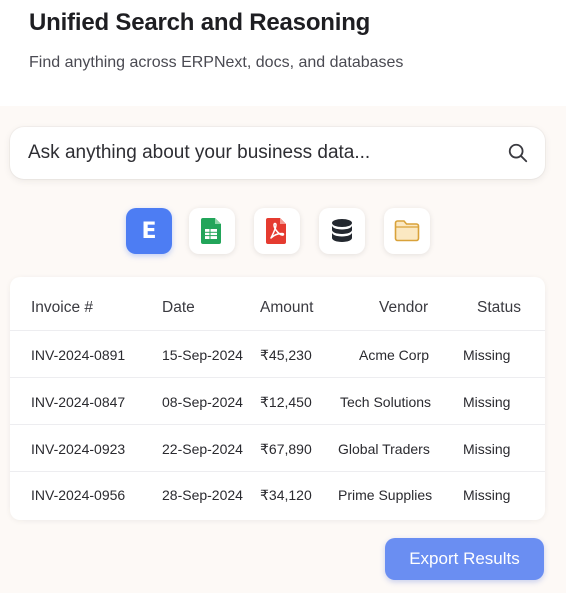 This screenshot has width=566, height=593. Describe the element at coordinates (286, 308) in the screenshot. I see `column-header-amount: Amount` at that location.